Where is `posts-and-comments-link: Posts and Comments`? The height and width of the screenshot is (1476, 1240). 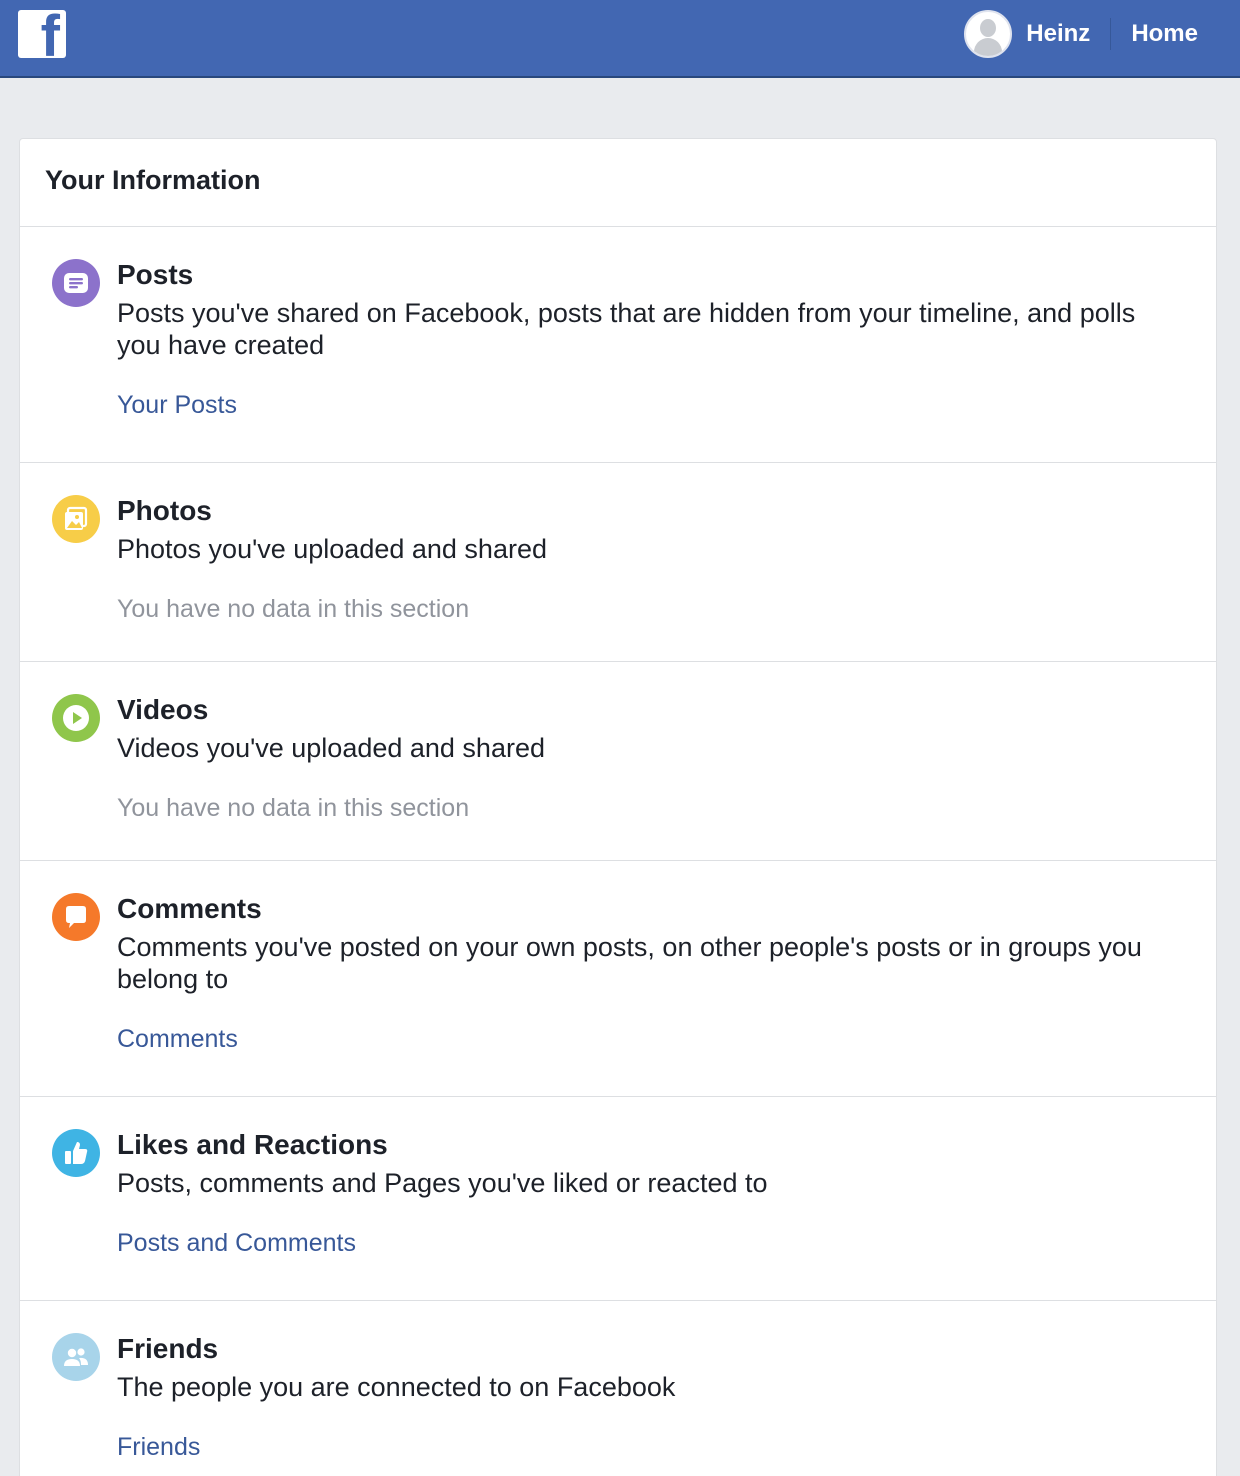 posts-and-comments-link: Posts and Comments is located at coordinates (236, 1243).